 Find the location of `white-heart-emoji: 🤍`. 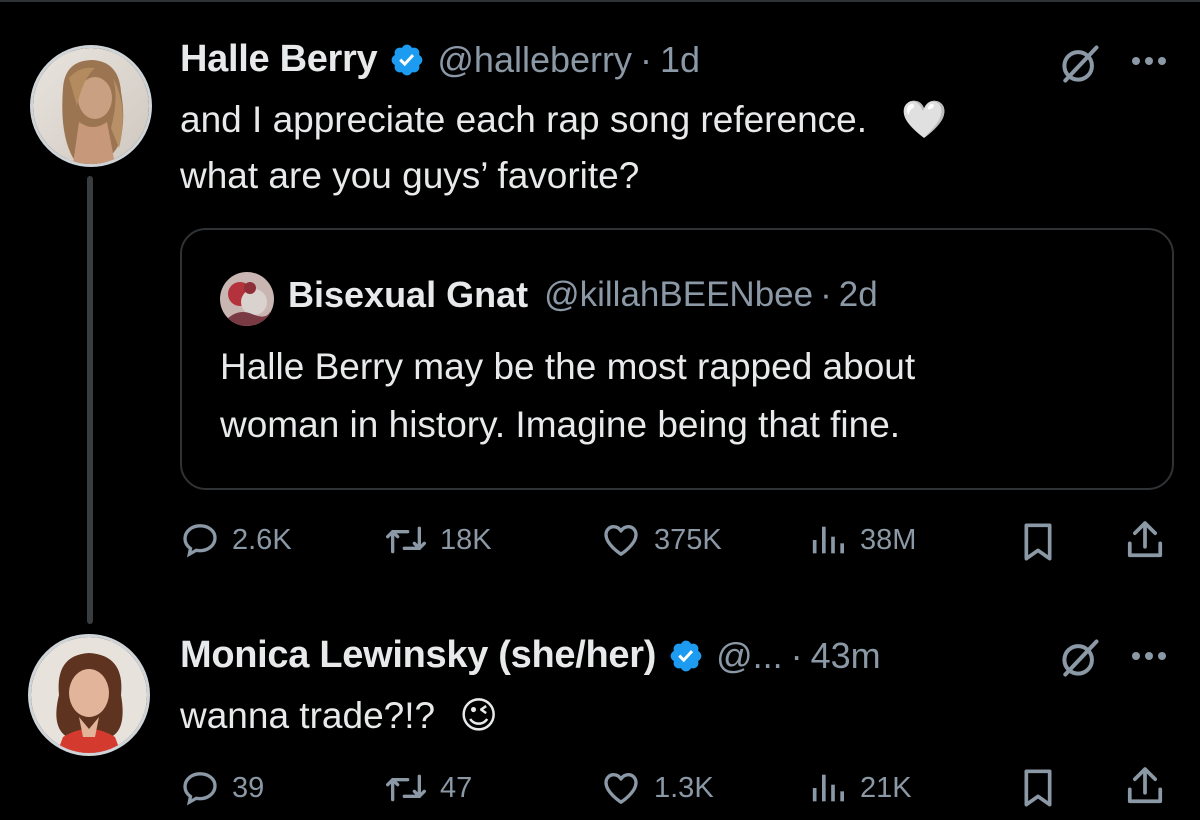

white-heart-emoji: 🤍 is located at coordinates (924, 119).